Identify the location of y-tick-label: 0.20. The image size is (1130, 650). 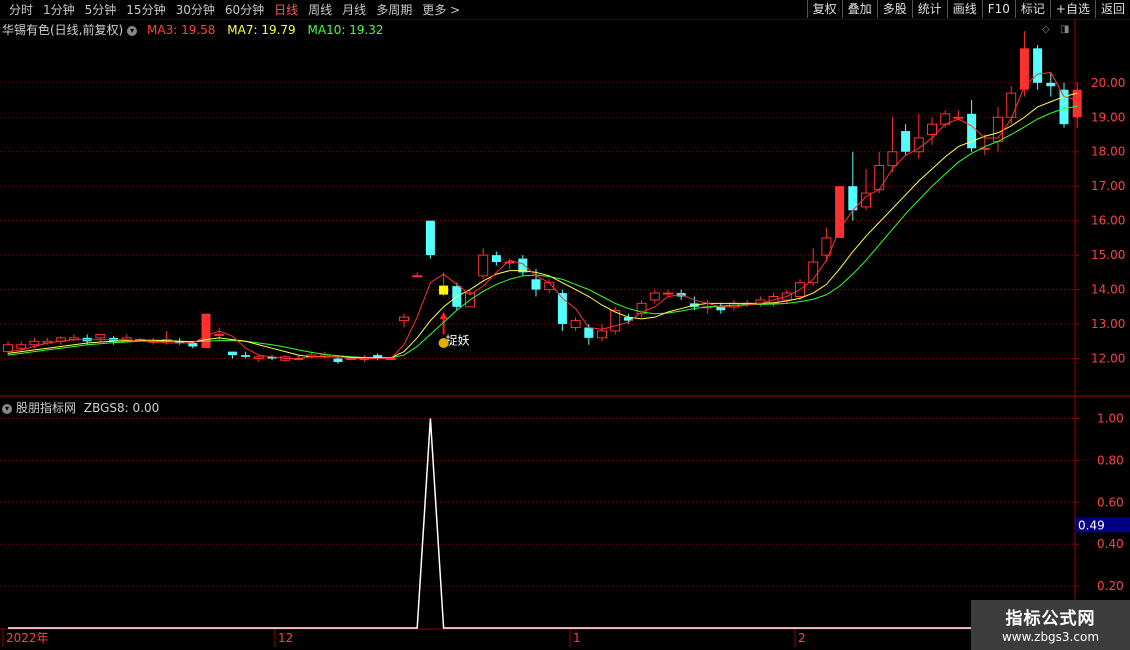
(1110, 586).